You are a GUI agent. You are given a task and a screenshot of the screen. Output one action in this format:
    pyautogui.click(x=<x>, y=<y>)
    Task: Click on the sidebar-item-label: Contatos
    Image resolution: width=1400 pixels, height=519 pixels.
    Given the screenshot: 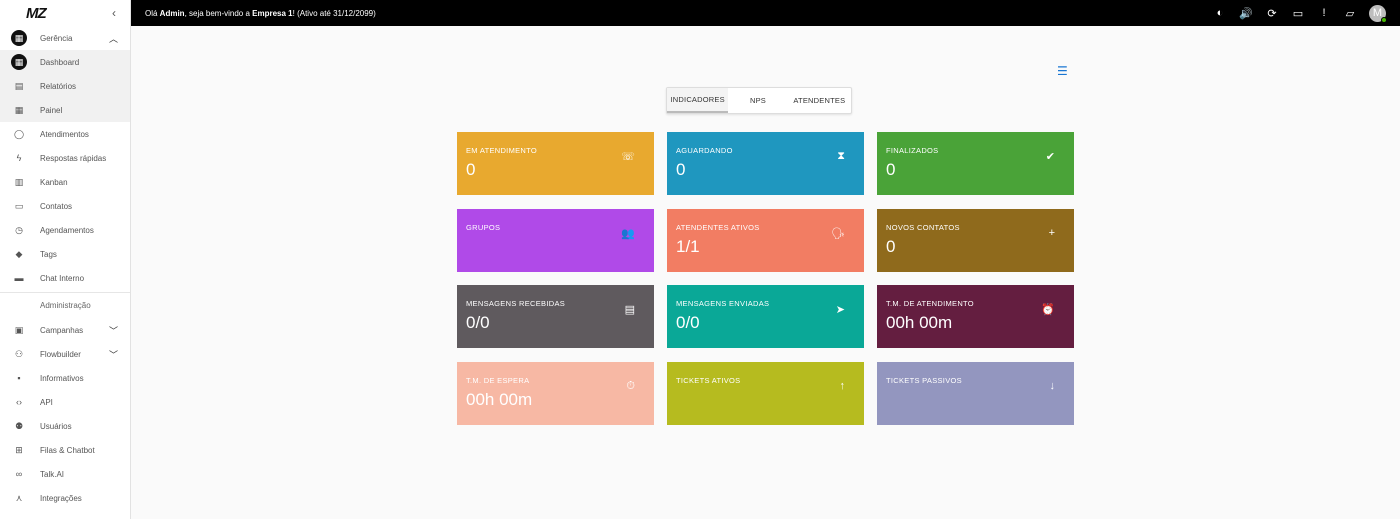 What is the action you would take?
    pyautogui.click(x=56, y=206)
    